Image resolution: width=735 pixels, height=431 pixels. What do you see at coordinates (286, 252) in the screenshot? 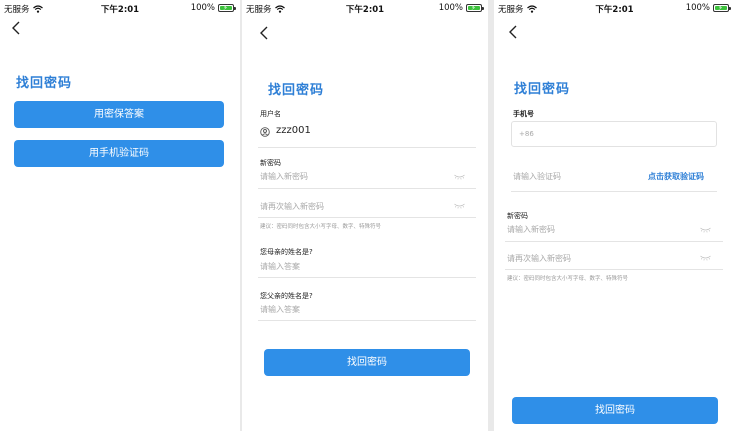
I see `question1-label: 您母亲的姓名是?` at bounding box center [286, 252].